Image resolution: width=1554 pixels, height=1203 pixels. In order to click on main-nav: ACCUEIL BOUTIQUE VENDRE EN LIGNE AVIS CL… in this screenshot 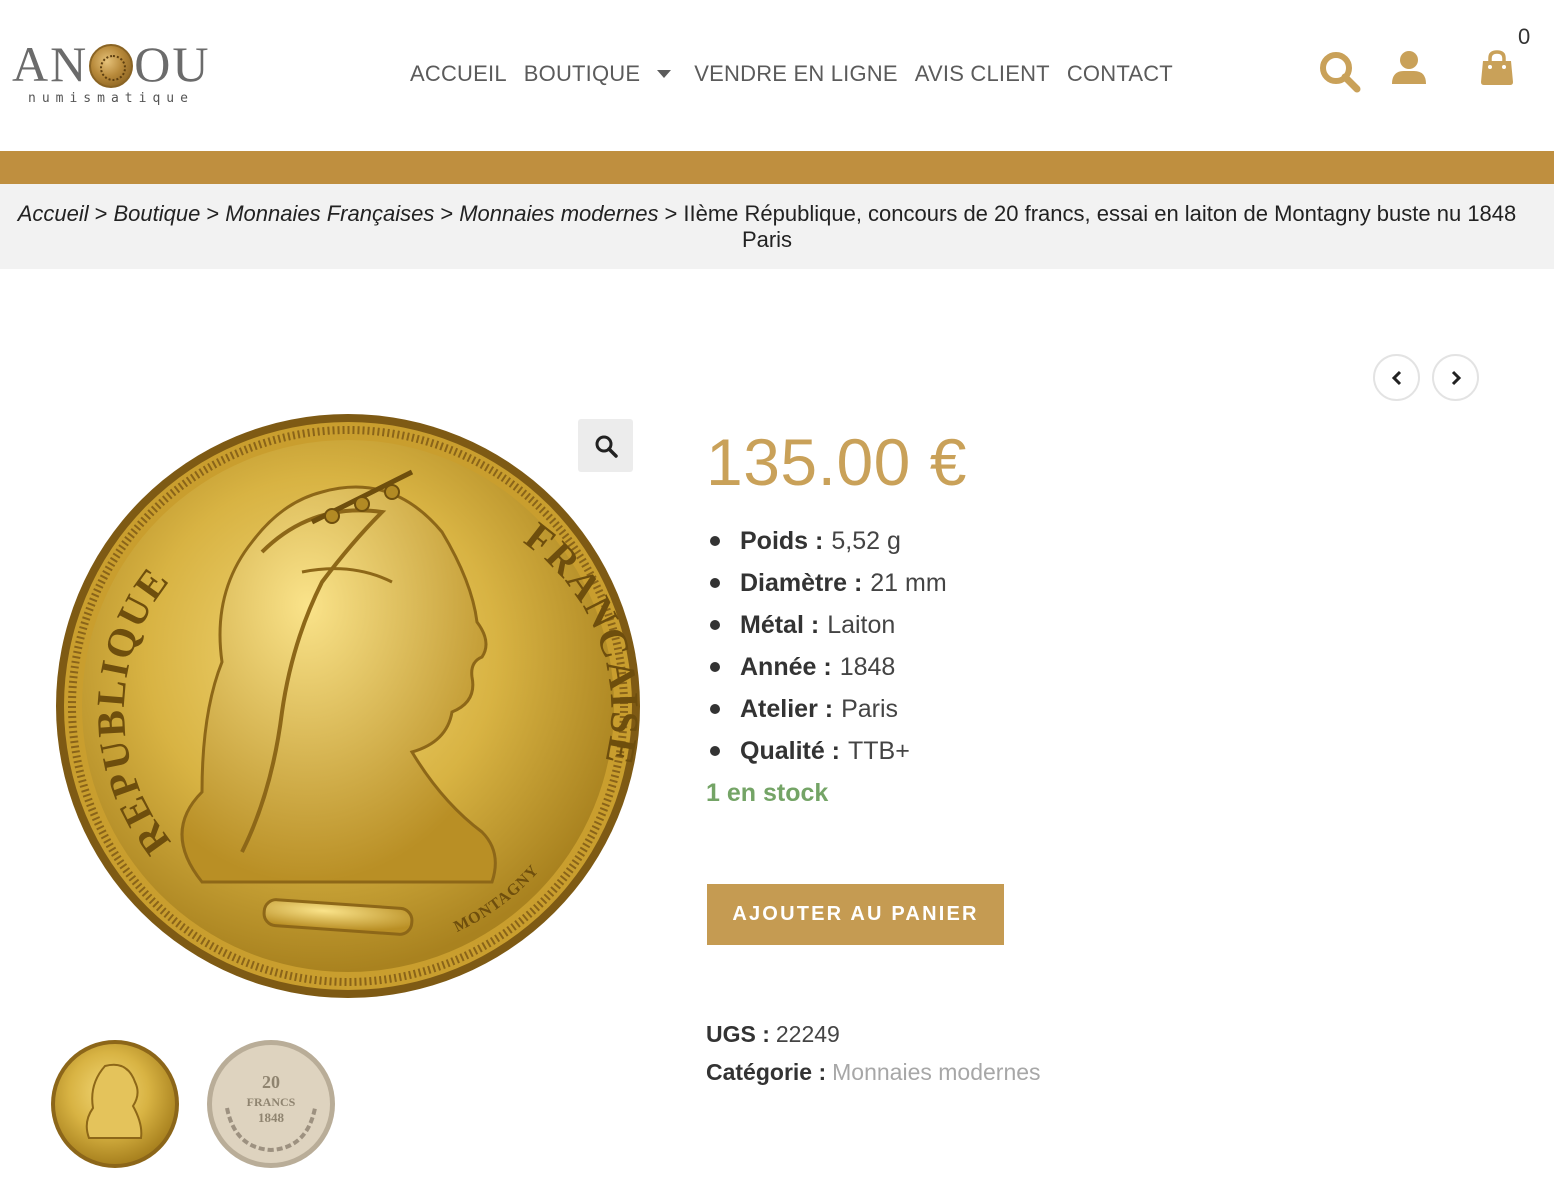, I will do `click(800, 74)`.